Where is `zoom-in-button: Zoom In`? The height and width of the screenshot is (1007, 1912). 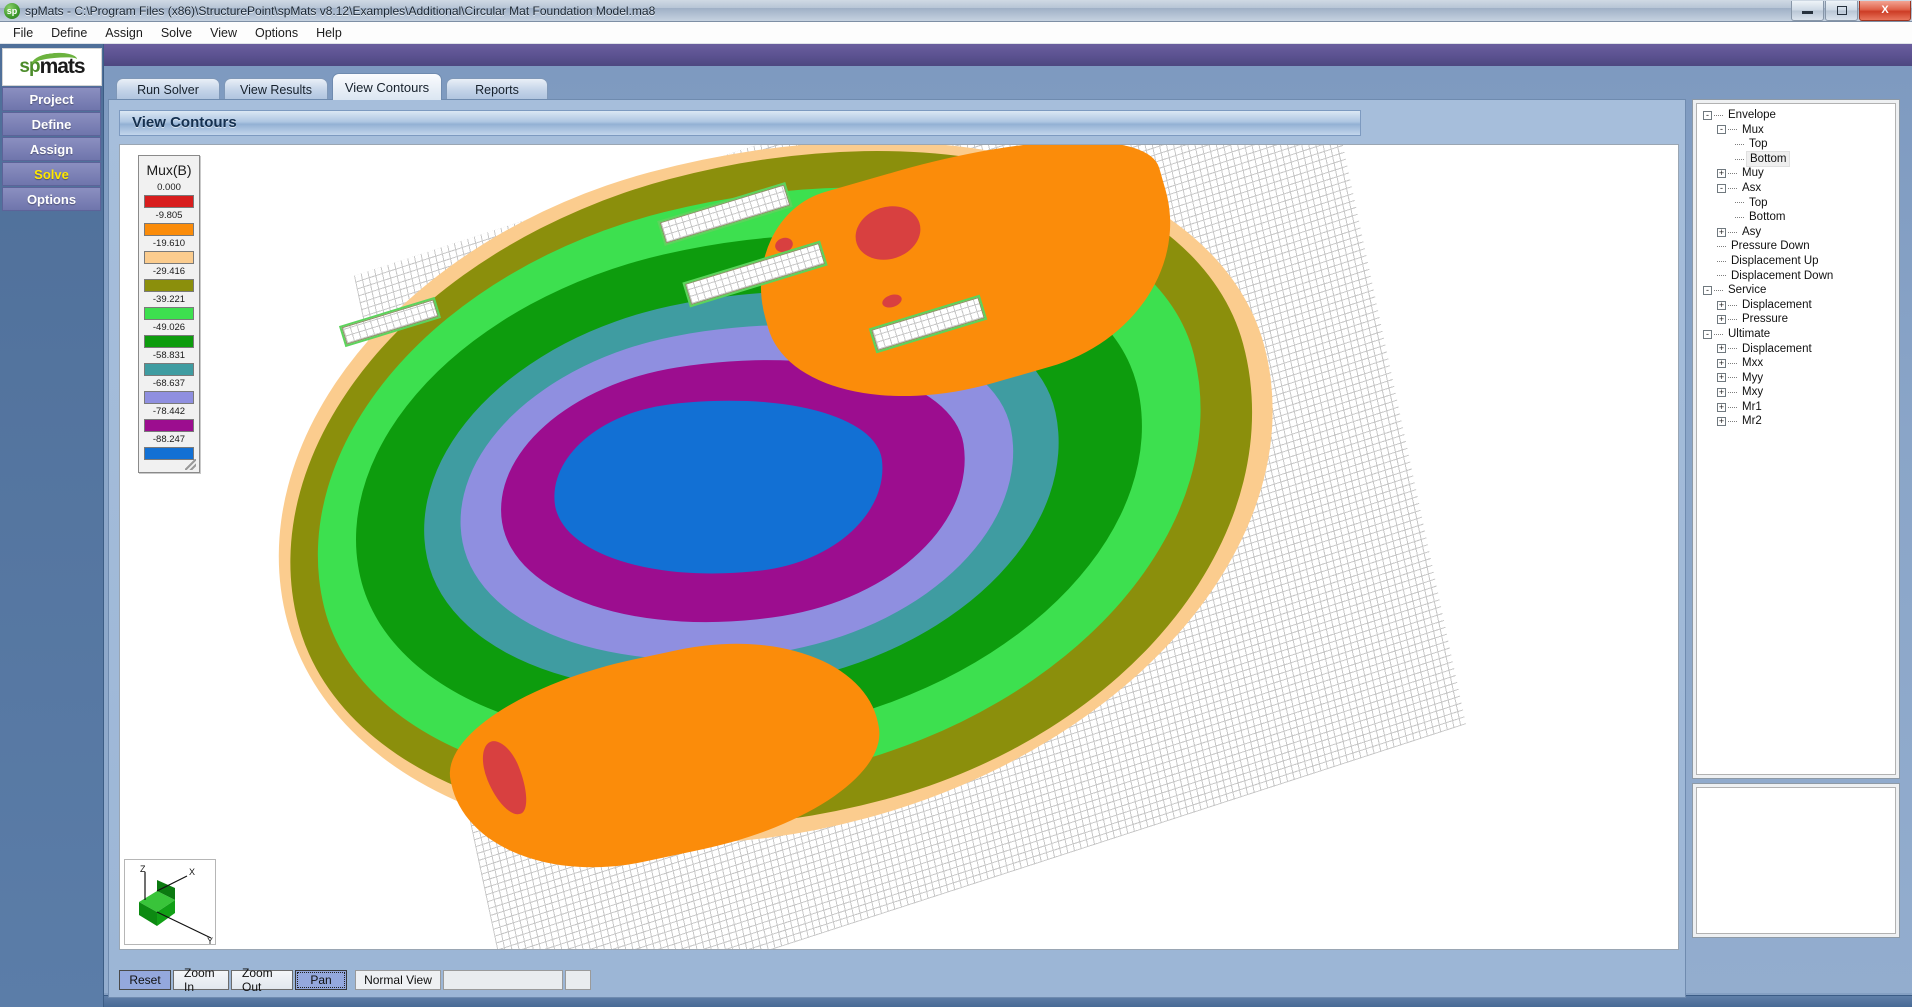
zoom-in-button: Zoom In is located at coordinates (201, 980).